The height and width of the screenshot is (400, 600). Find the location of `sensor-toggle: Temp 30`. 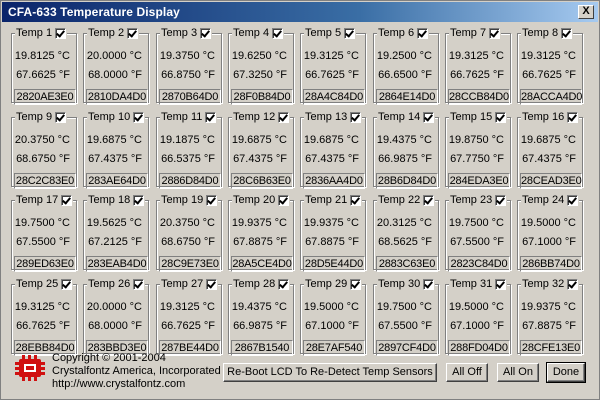

sensor-toggle: Temp 30 is located at coordinates (406, 284).